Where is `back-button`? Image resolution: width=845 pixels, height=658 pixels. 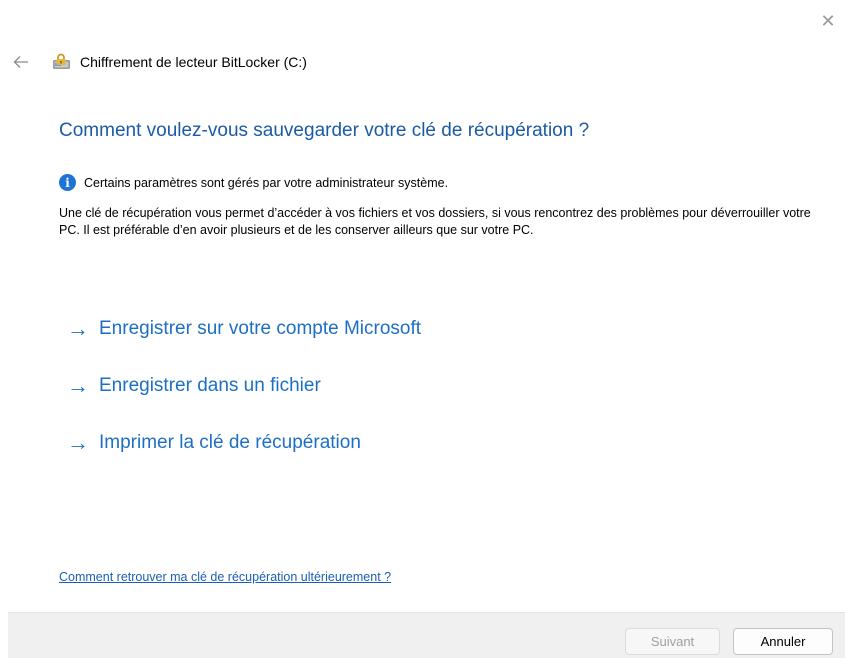
back-button is located at coordinates (21, 62).